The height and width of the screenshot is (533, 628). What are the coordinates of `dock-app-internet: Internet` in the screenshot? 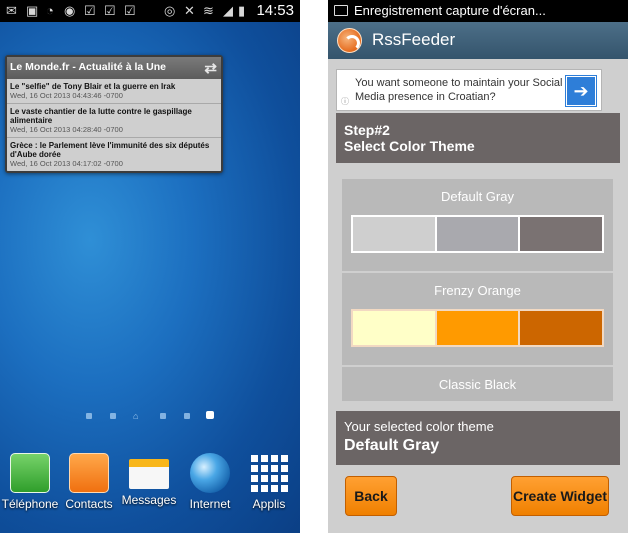 It's located at (210, 479).